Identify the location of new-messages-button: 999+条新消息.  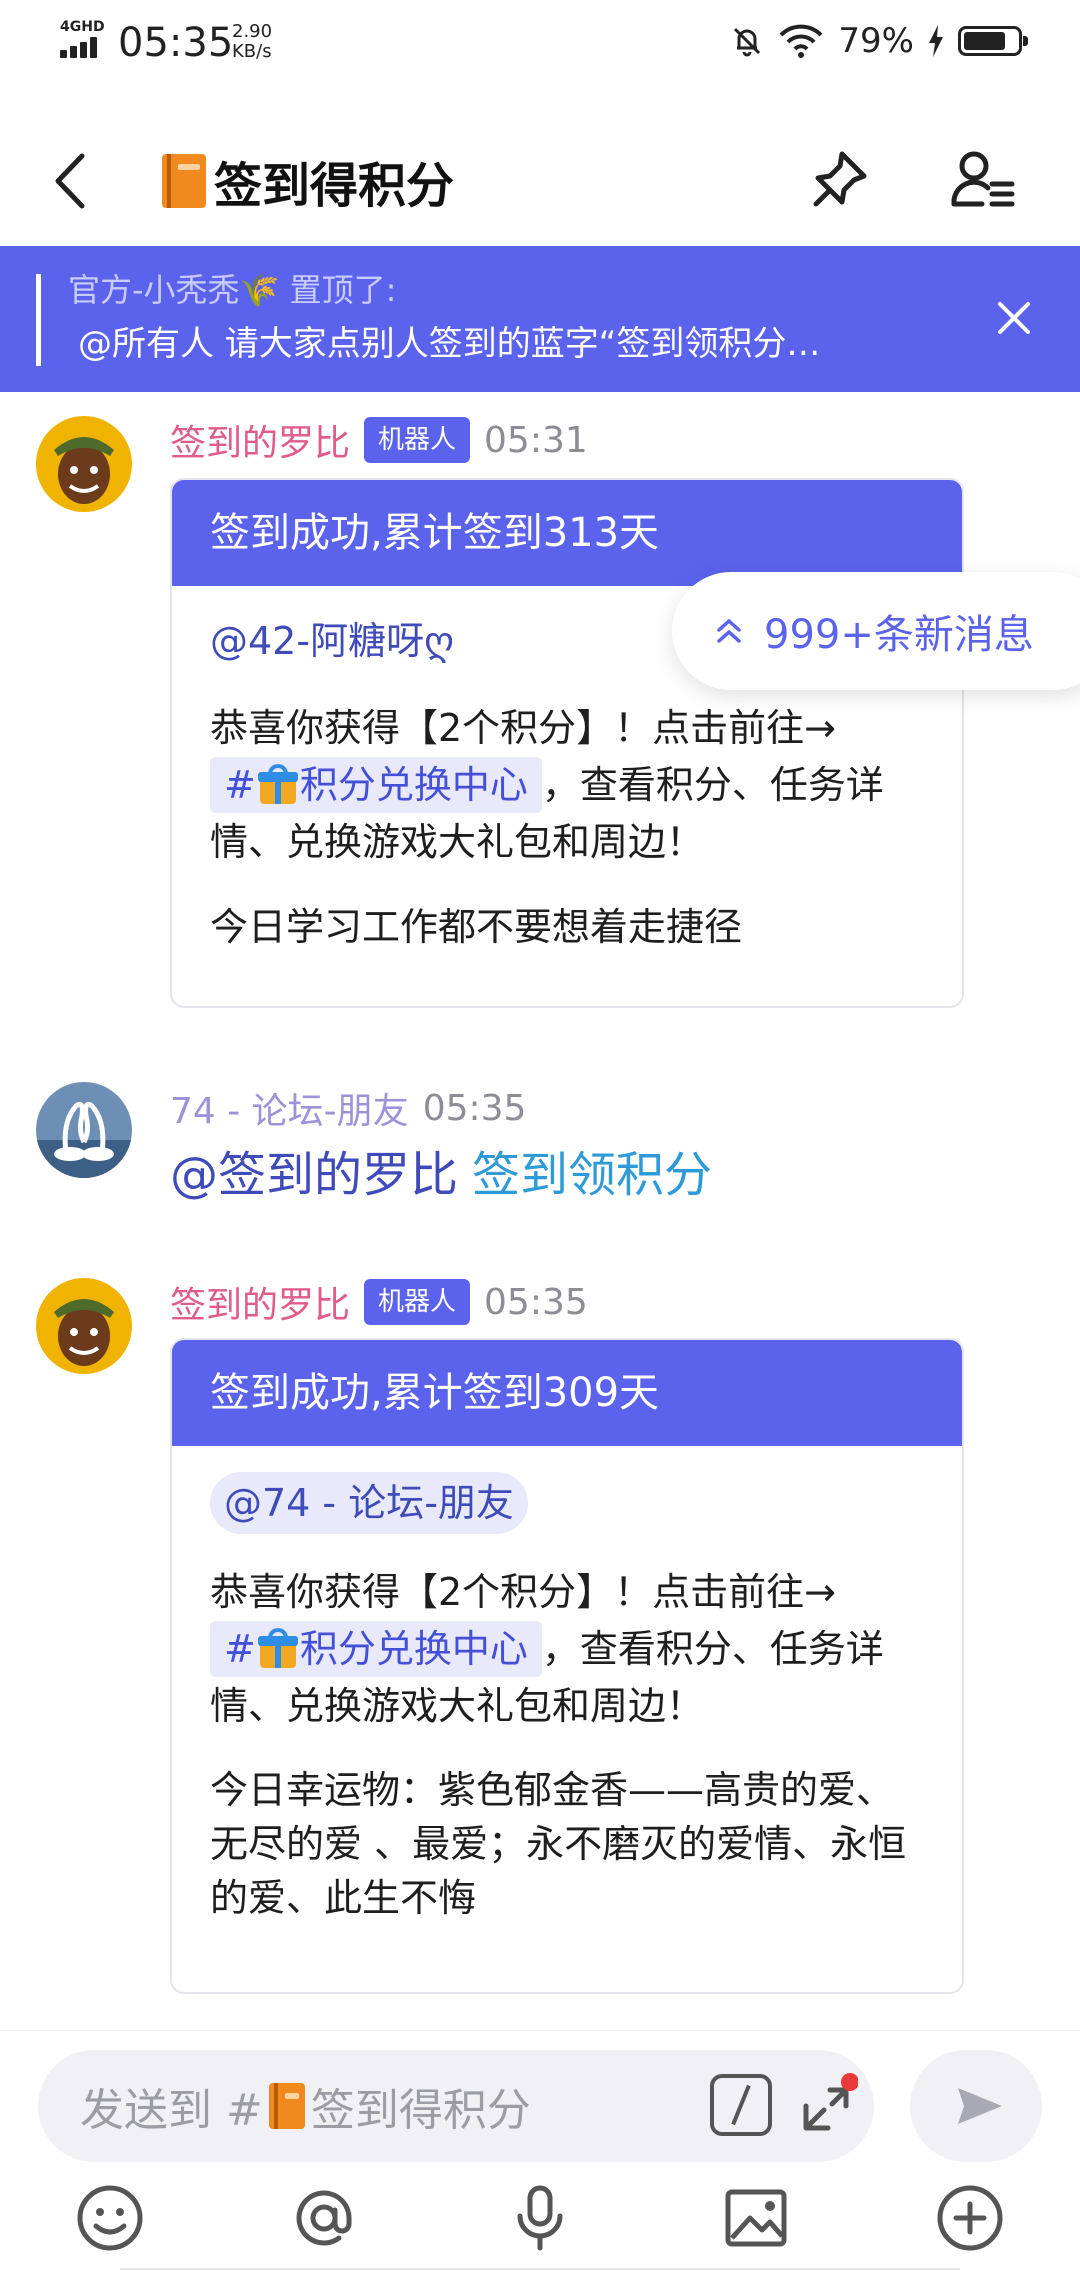
(876, 631).